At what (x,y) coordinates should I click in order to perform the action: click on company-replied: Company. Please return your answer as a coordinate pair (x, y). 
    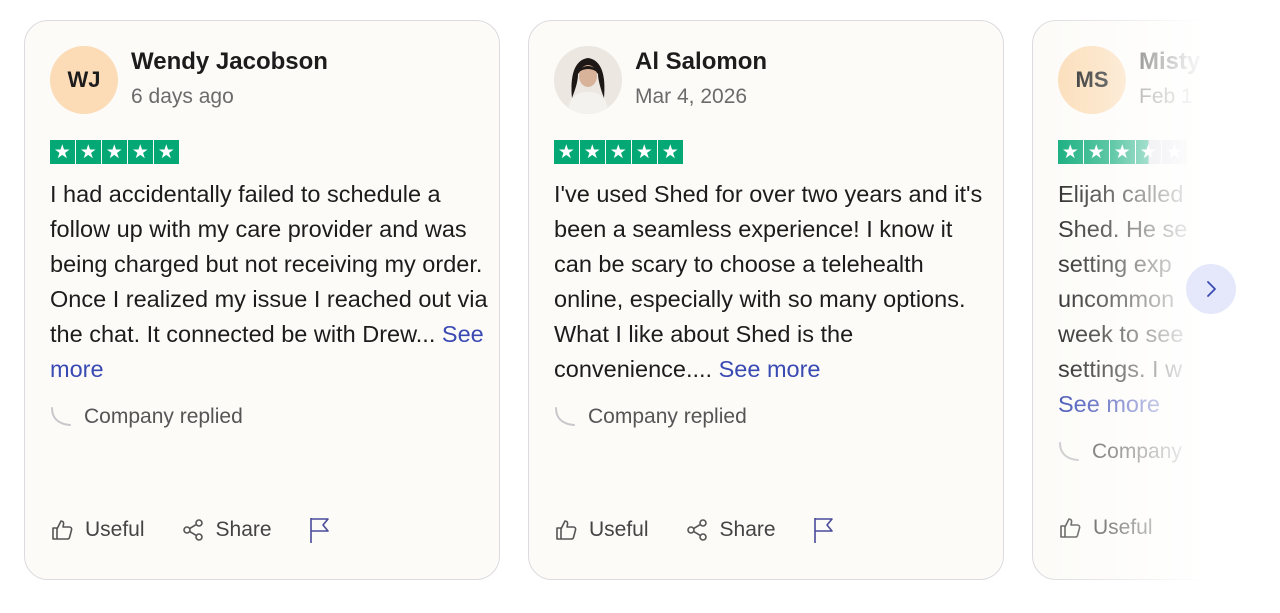
    Looking at the image, I should click on (1120, 452).